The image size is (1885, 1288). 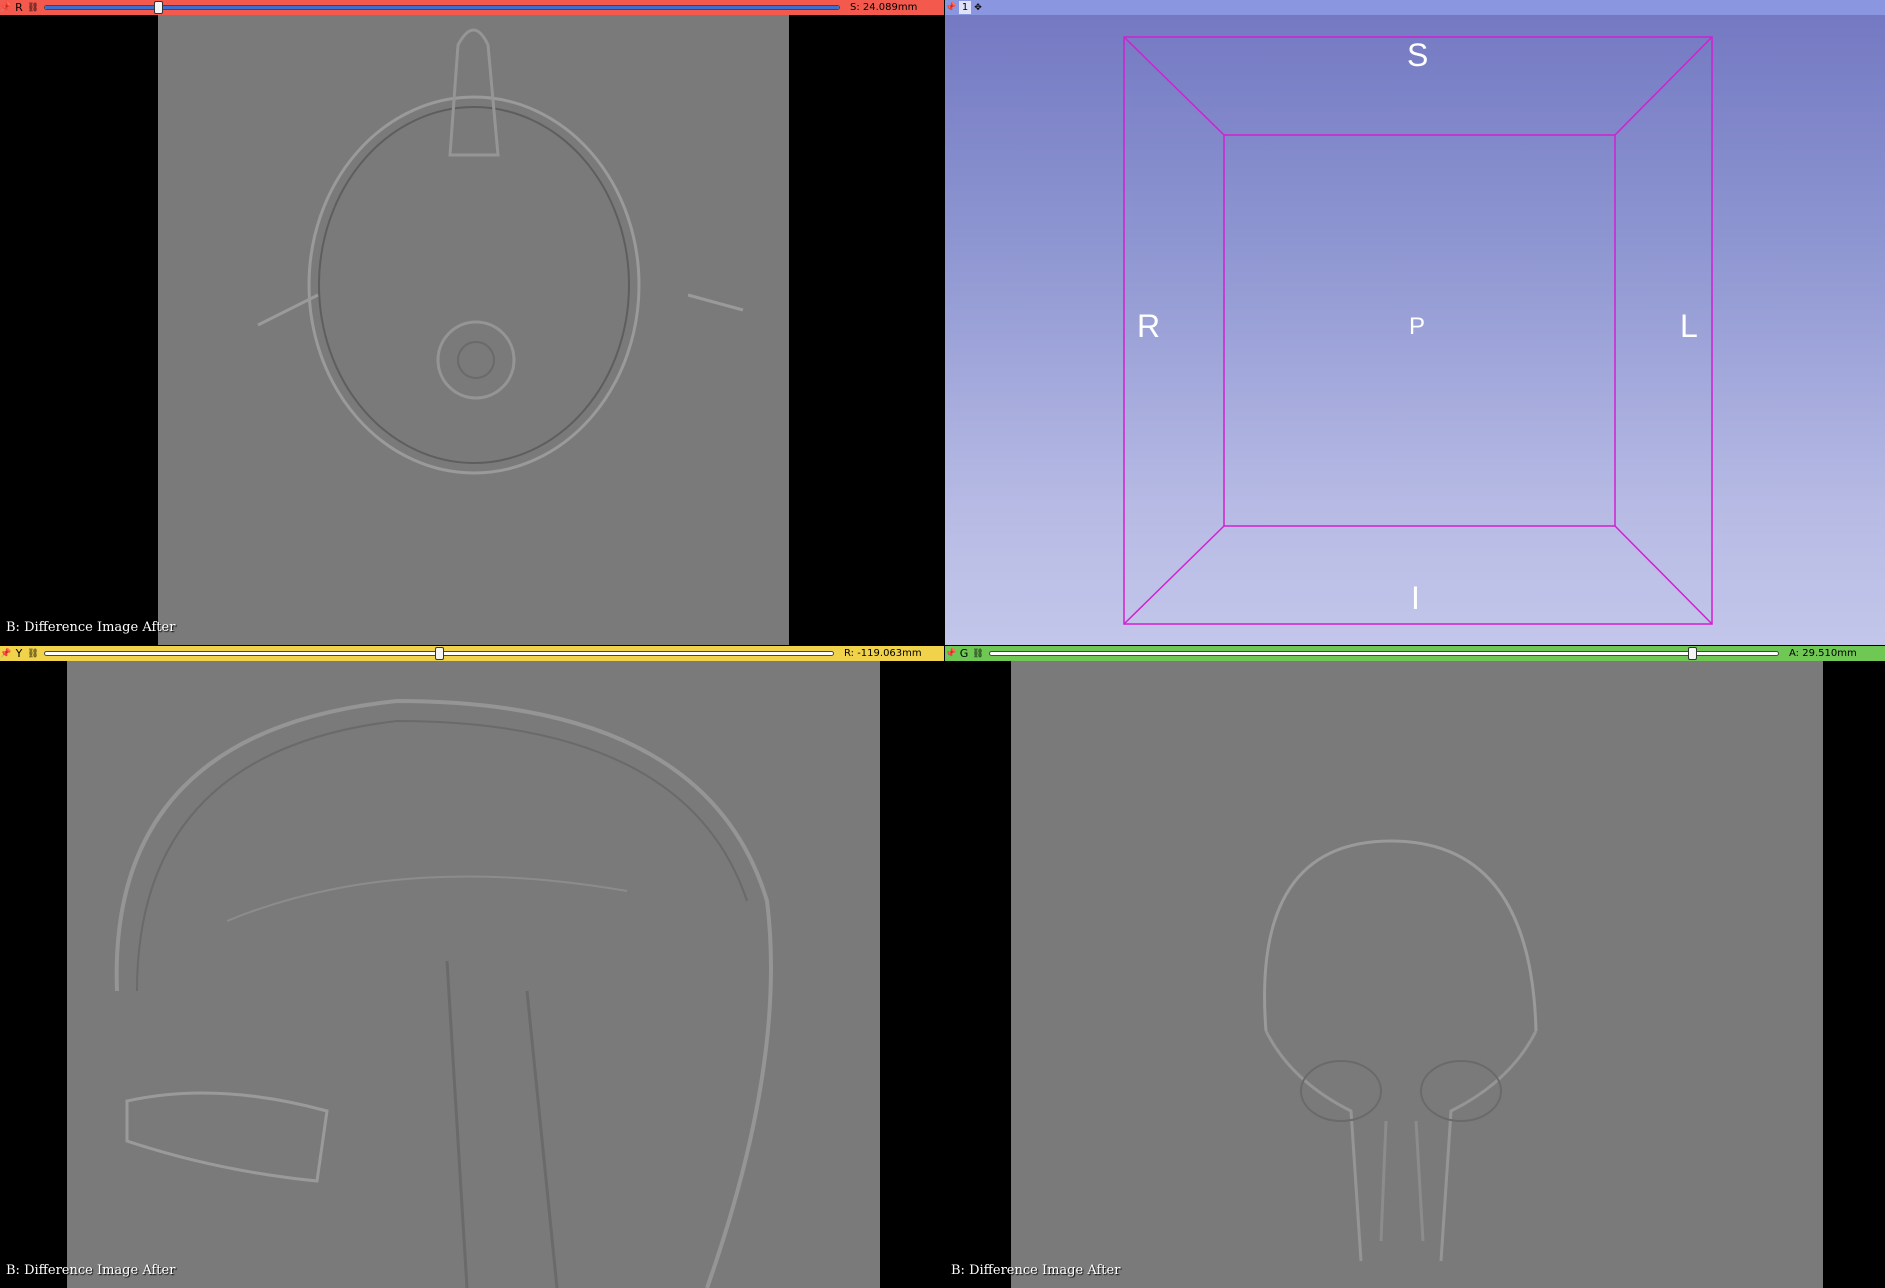 What do you see at coordinates (964, 653) in the screenshot?
I see `green-view-label: G` at bounding box center [964, 653].